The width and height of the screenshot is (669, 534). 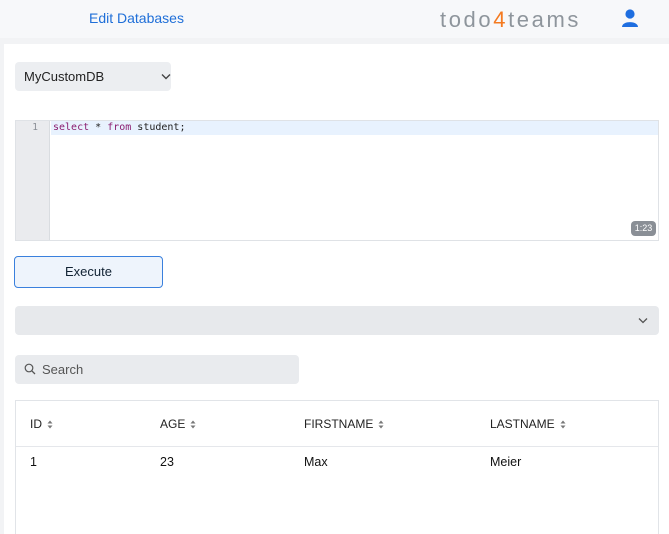 I want to click on table-cell-firstname: Max, so click(x=316, y=462).